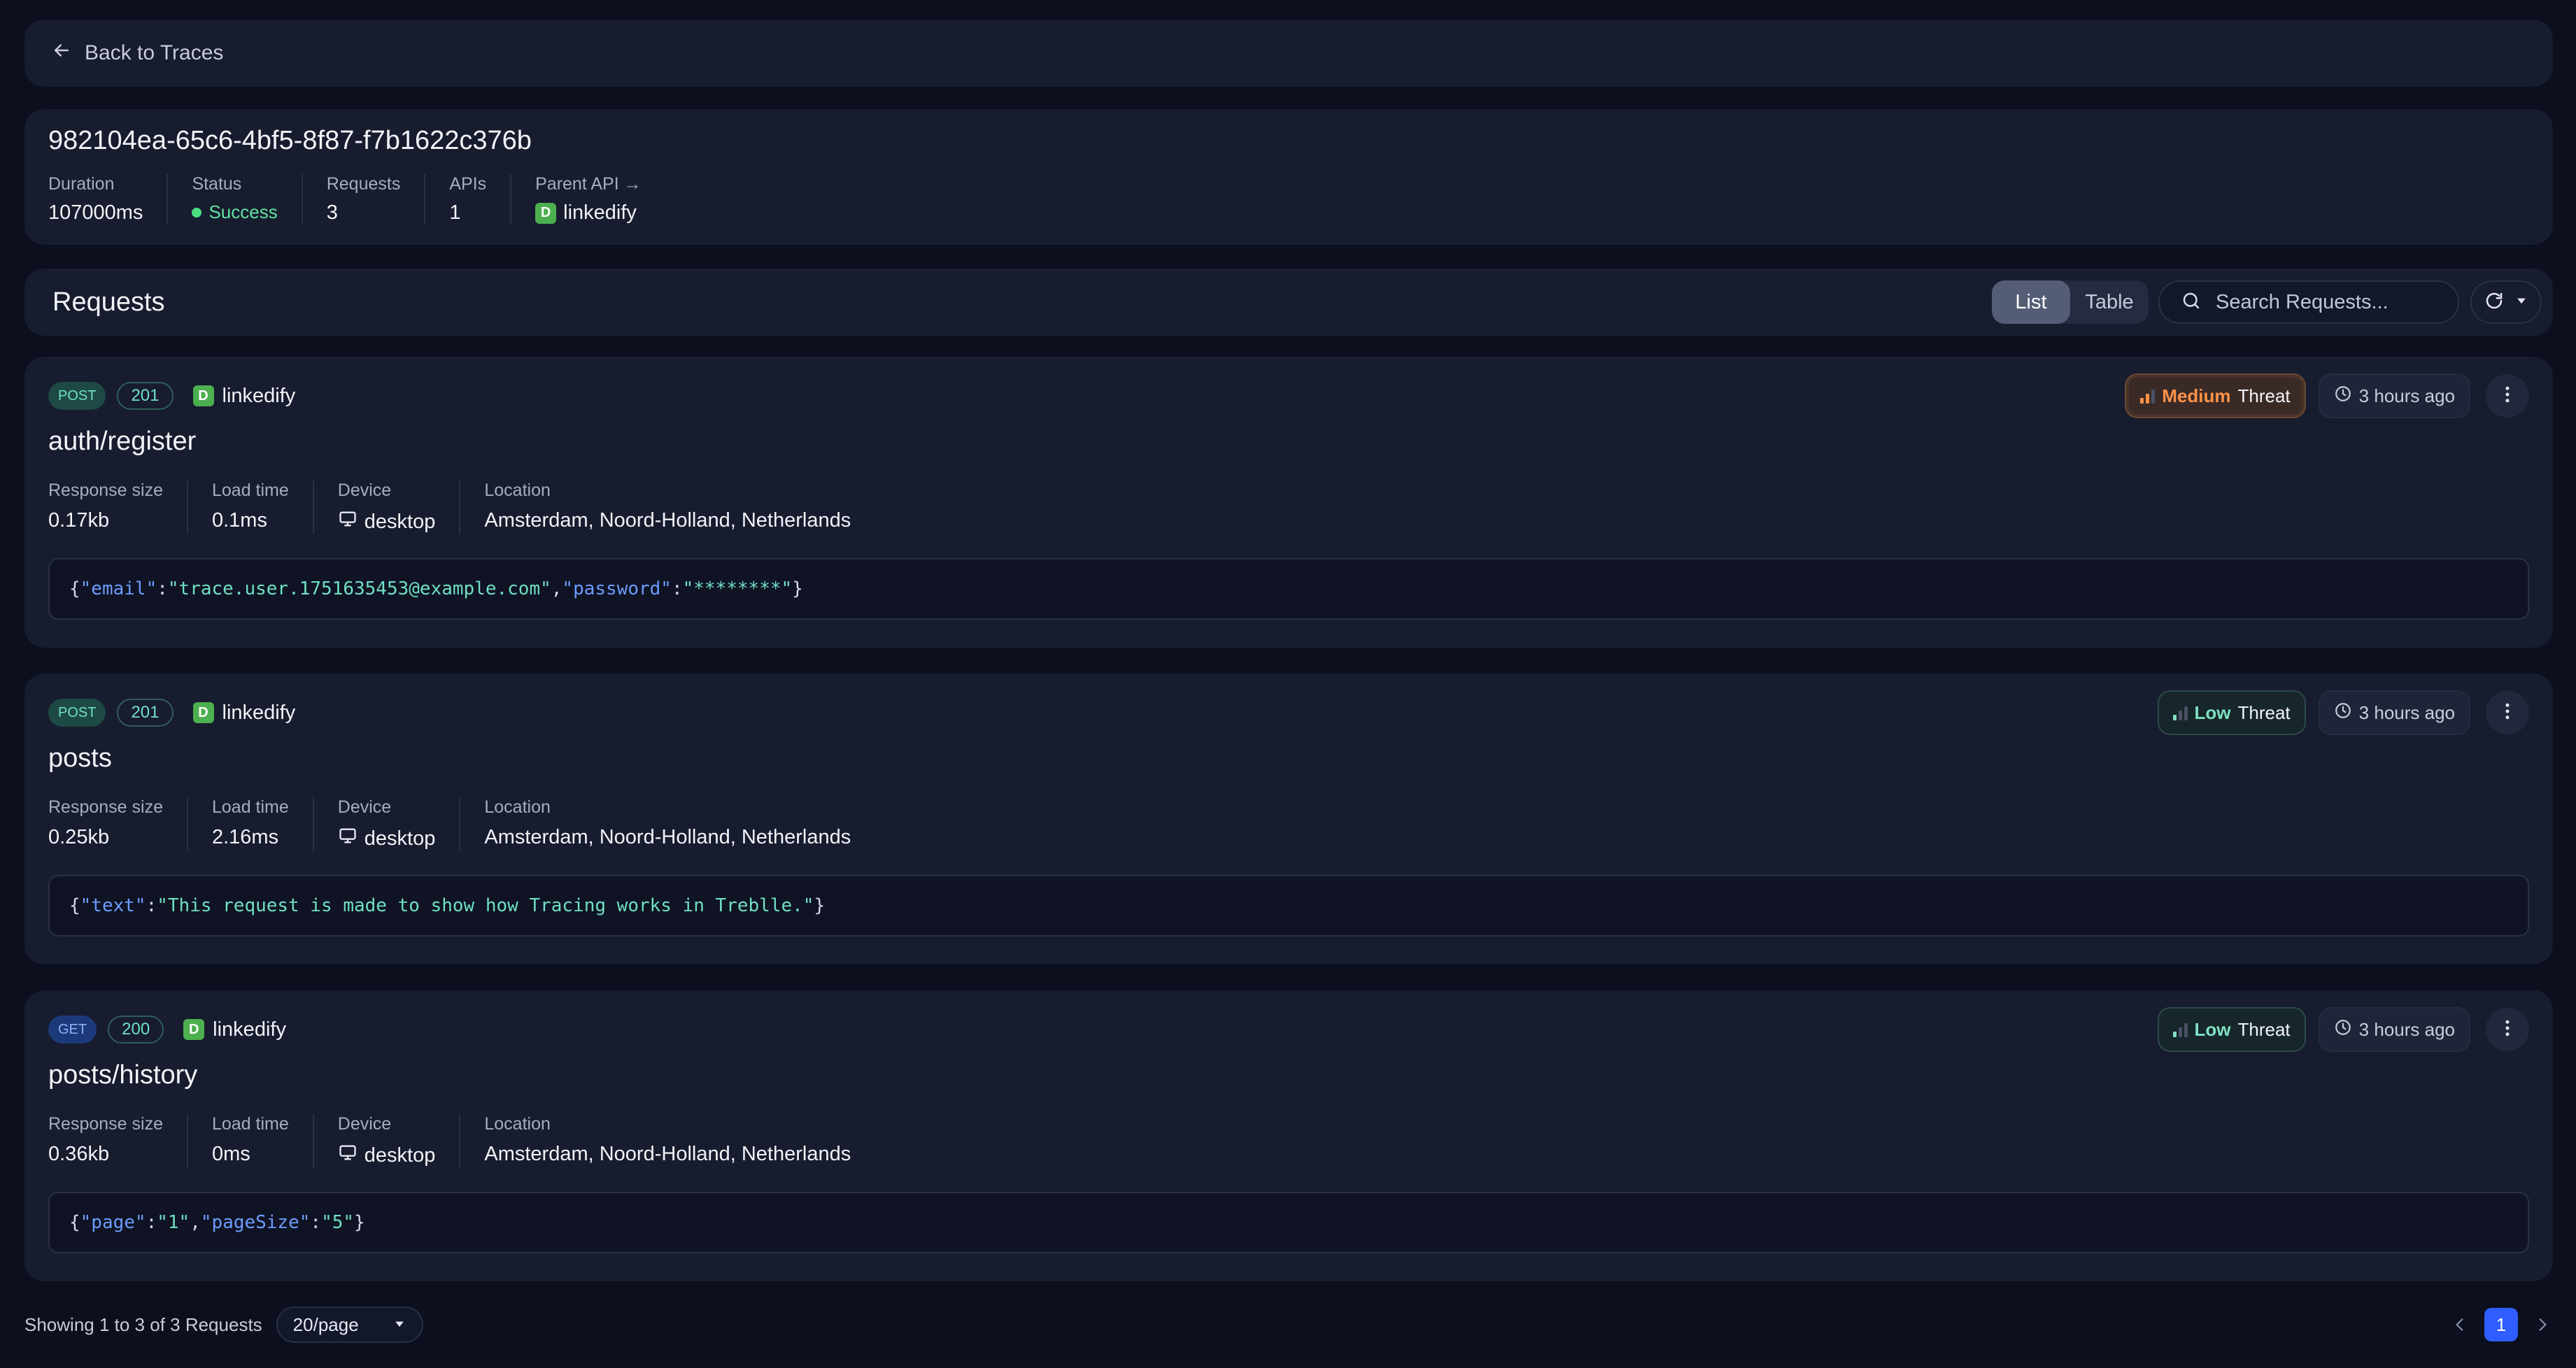  I want to click on search-box, so click(2308, 302).